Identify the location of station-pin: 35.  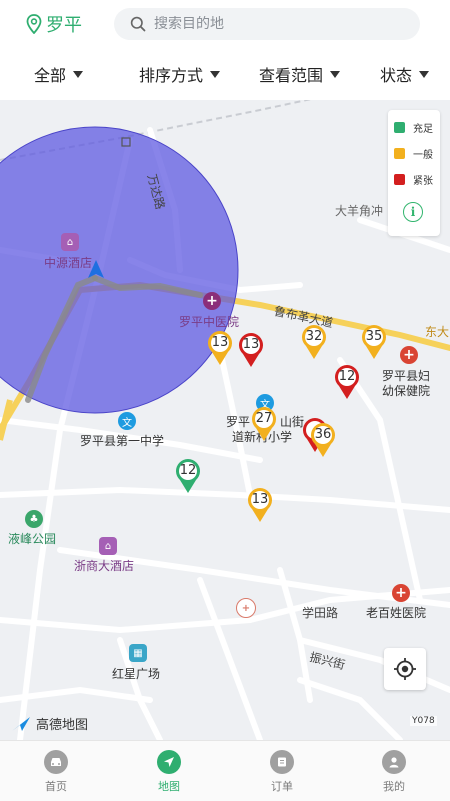
(374, 342).